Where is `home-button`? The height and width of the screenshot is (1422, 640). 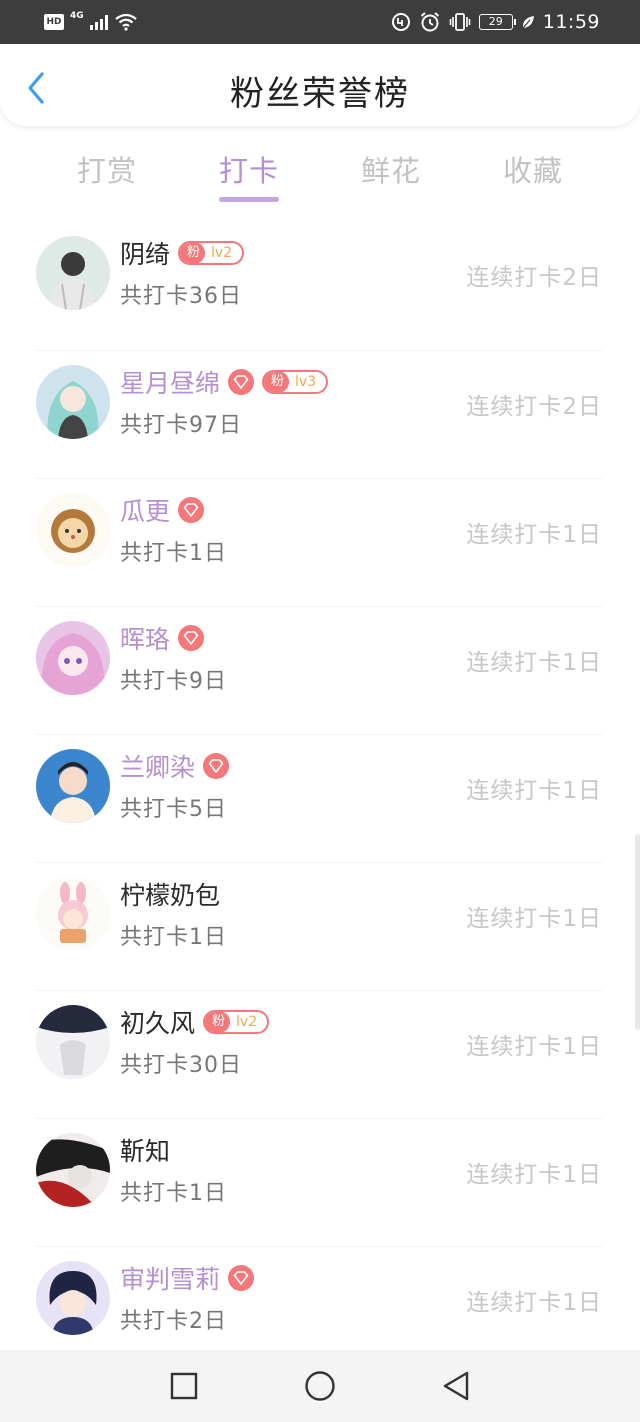 home-button is located at coordinates (320, 1386).